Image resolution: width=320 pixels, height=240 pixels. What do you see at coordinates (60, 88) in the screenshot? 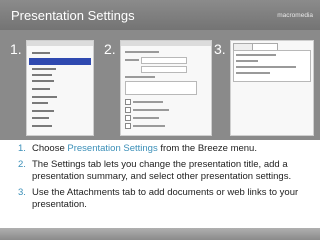
I see `screenshot-breeze-menu` at bounding box center [60, 88].